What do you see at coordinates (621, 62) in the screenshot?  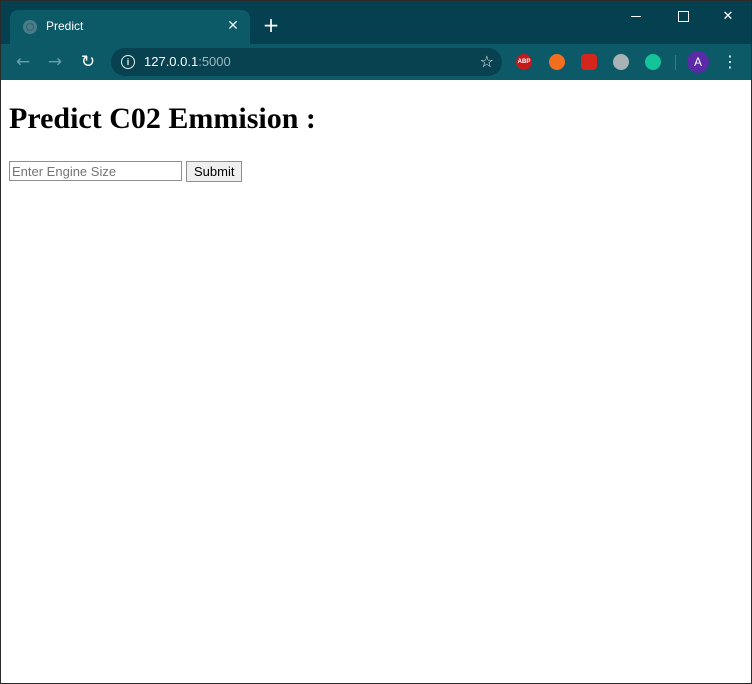 I see `drop-icon` at bounding box center [621, 62].